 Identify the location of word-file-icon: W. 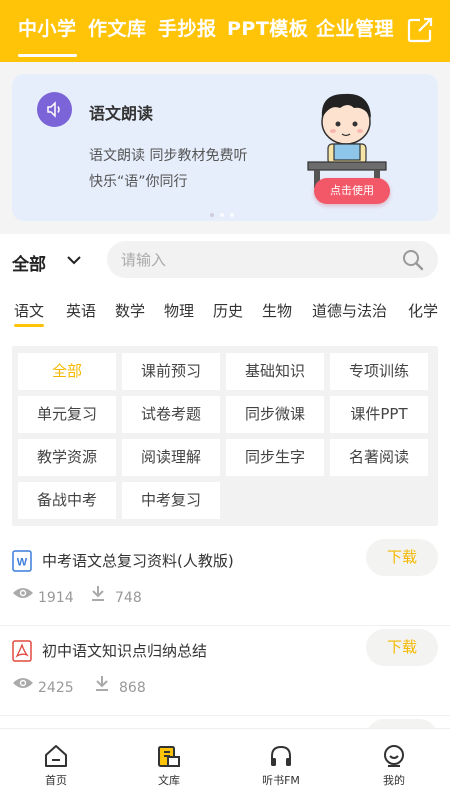
(22, 561).